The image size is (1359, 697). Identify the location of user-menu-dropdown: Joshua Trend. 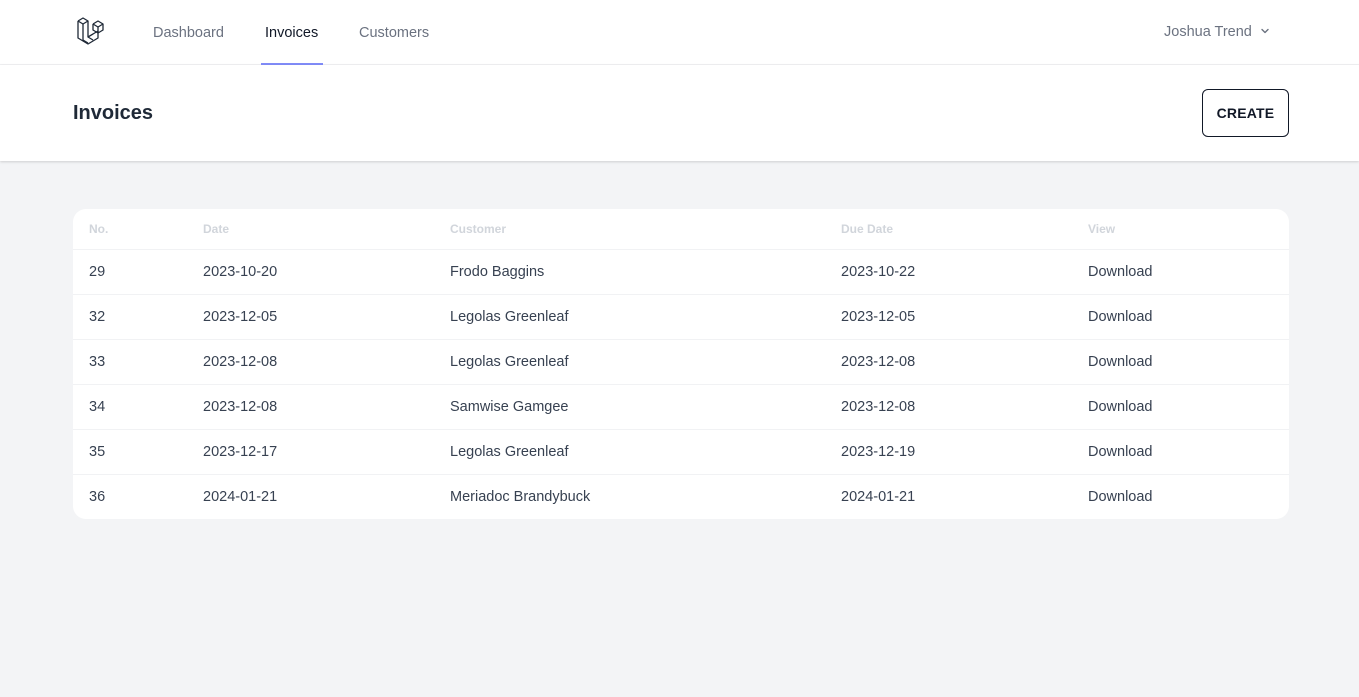
(1217, 32).